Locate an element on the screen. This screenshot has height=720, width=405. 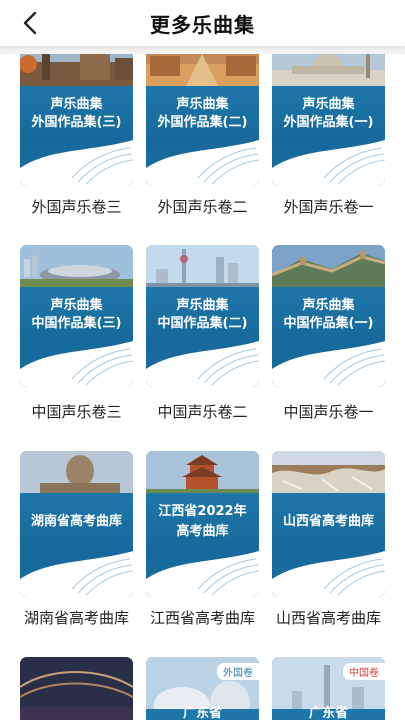
collection-label: 江西省高考曲库 is located at coordinates (202, 617).